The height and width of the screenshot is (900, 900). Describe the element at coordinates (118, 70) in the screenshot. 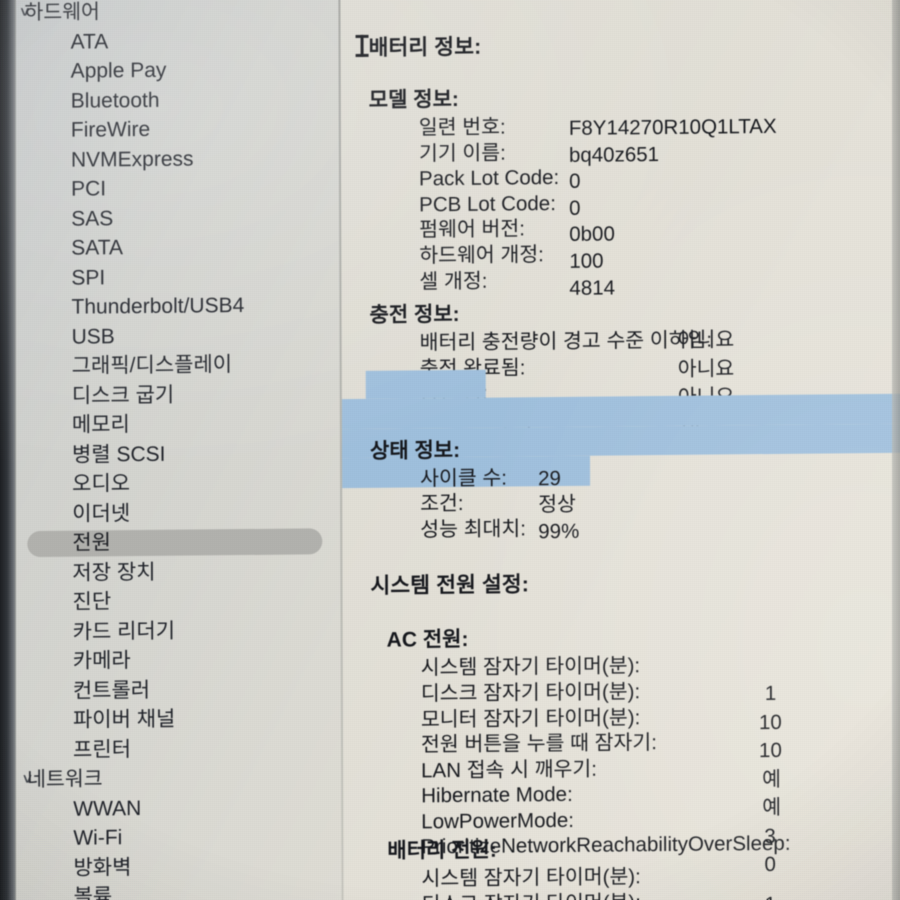

I see `sidebar-item-label: Apple Pay` at that location.